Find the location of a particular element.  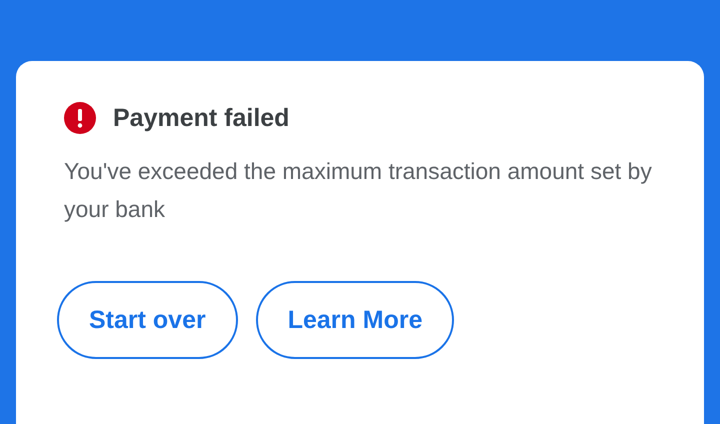

error-message: You've exceeded the maximum transaction amount set by your bank is located at coordinates (358, 190).